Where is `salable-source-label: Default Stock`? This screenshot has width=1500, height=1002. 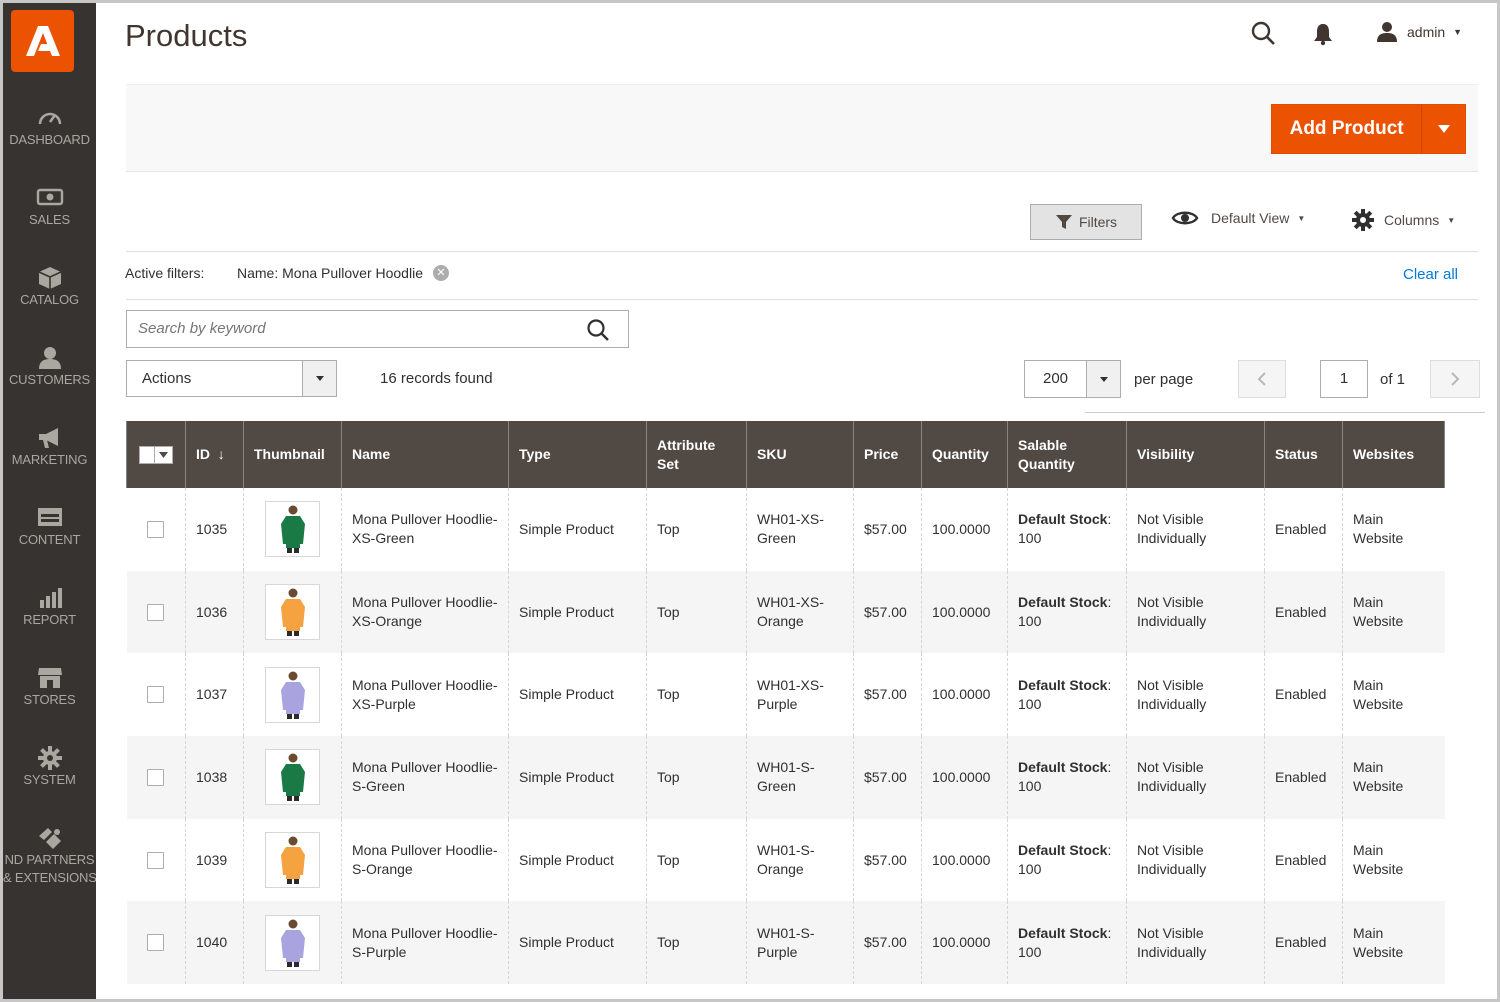 salable-source-label: Default Stock is located at coordinates (1063, 684).